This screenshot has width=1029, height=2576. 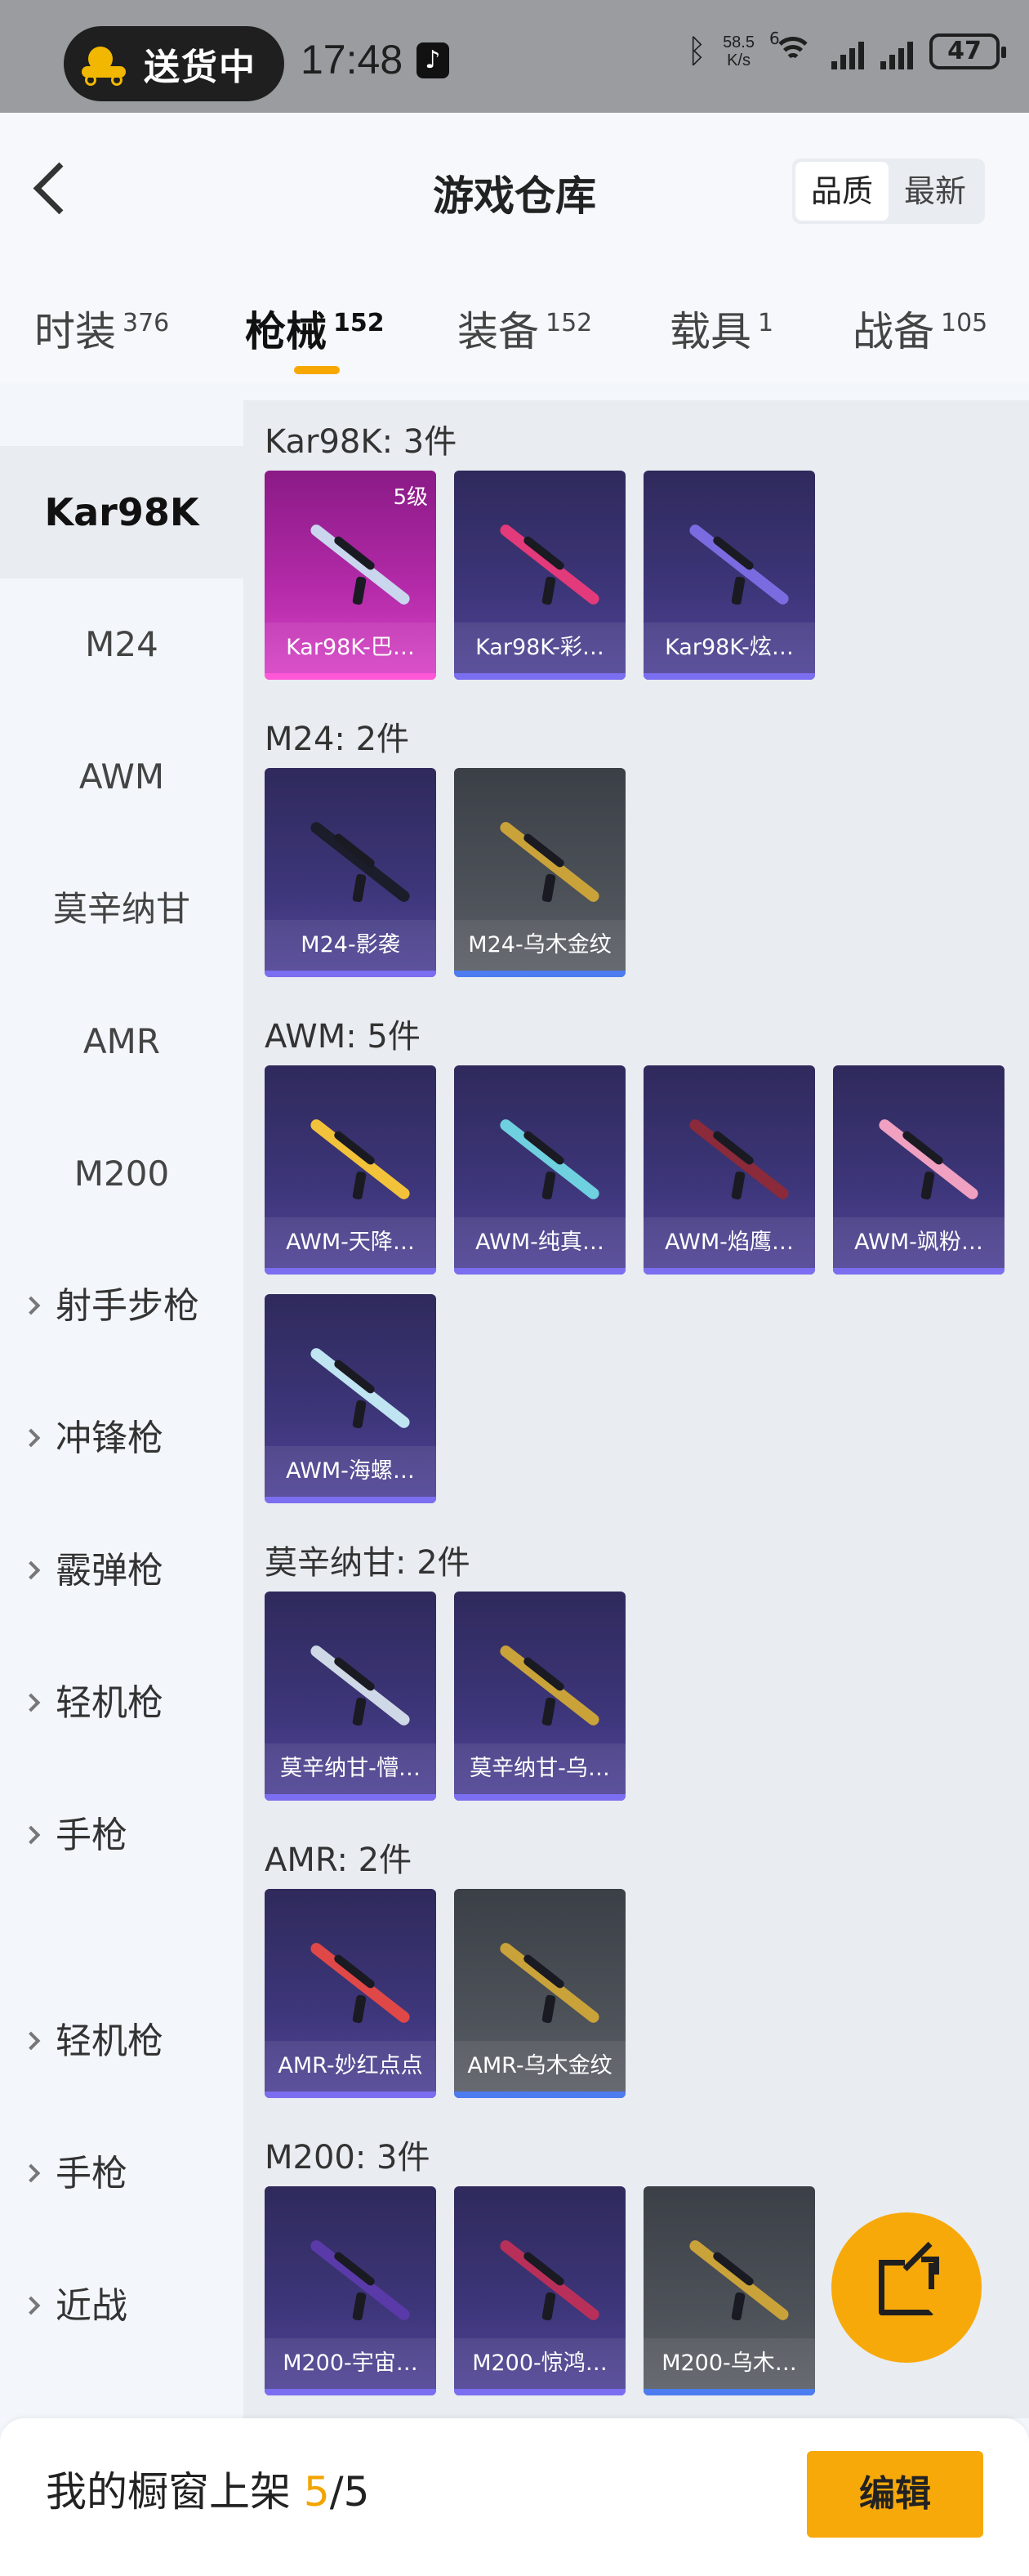 I want to click on weapon-card: M24-乌木金纹, so click(x=540, y=872).